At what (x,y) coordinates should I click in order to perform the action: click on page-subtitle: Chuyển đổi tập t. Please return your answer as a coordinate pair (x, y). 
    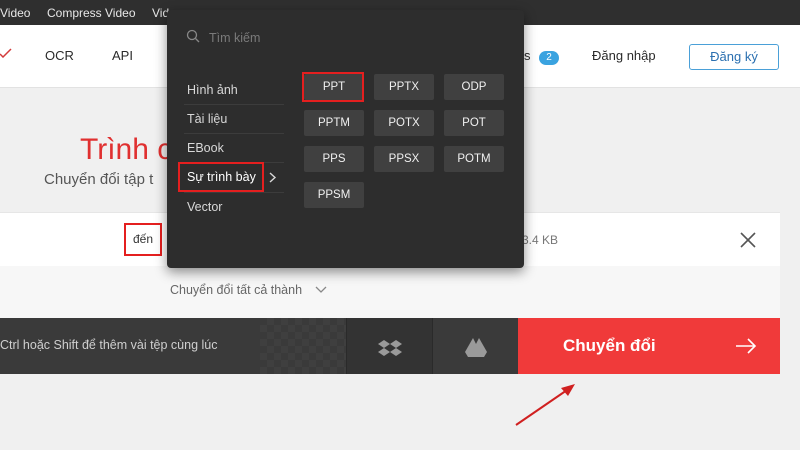
    Looking at the image, I should click on (99, 179).